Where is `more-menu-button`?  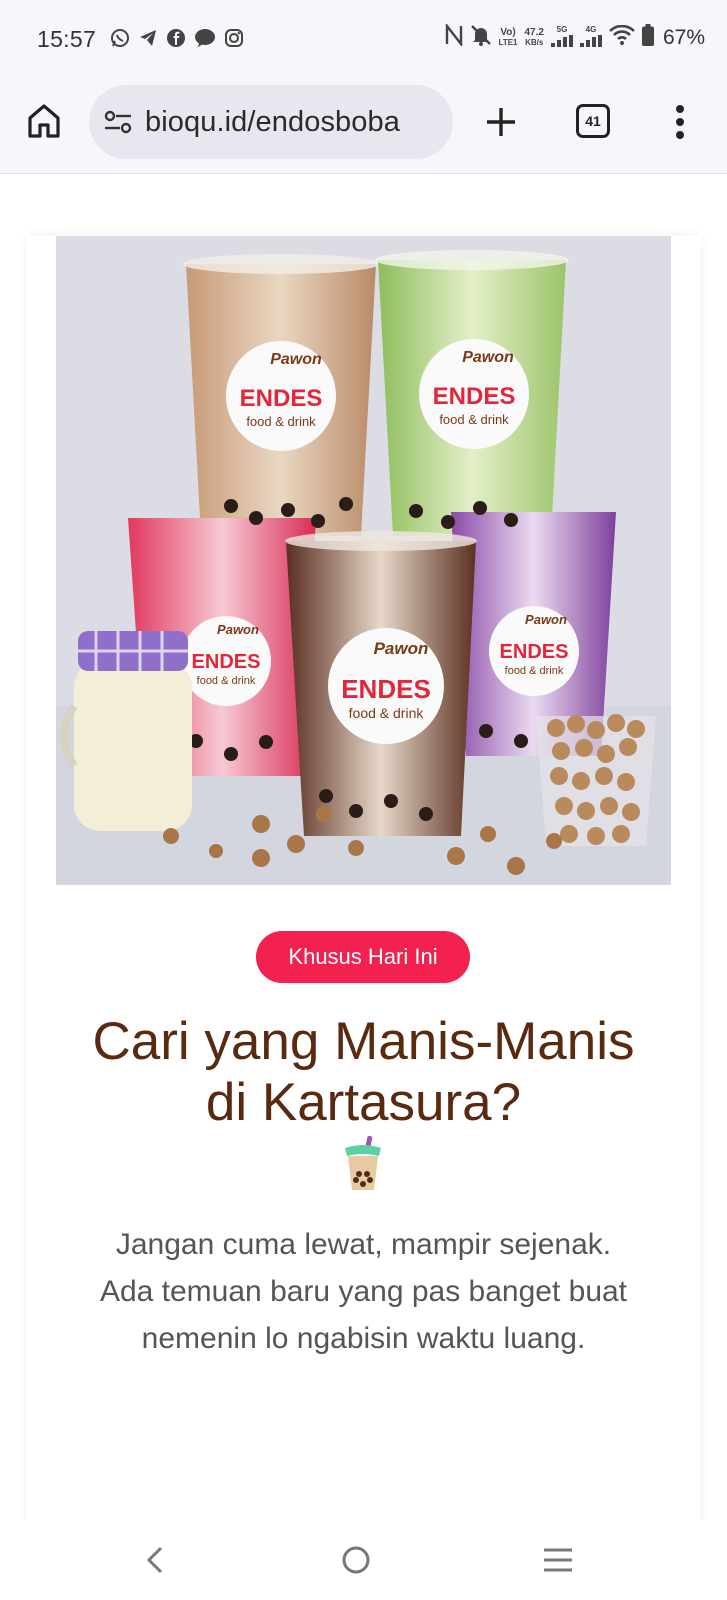 more-menu-button is located at coordinates (680, 122).